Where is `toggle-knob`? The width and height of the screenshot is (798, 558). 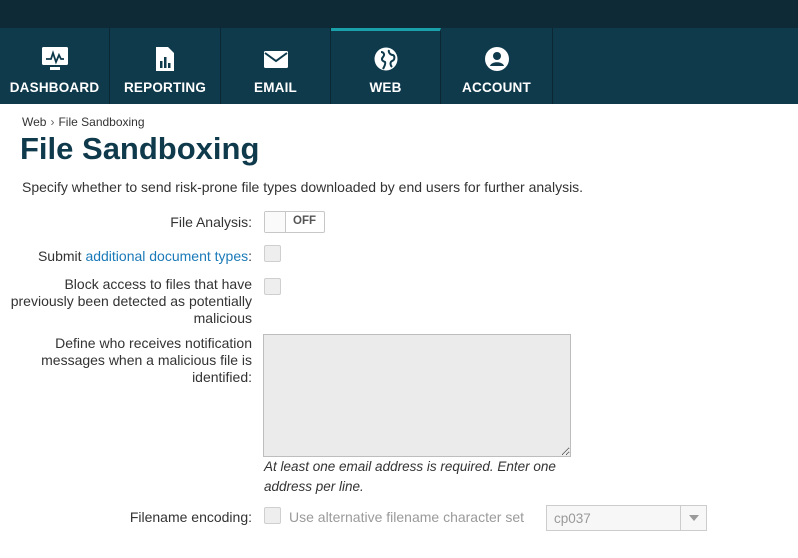 toggle-knob is located at coordinates (275, 222).